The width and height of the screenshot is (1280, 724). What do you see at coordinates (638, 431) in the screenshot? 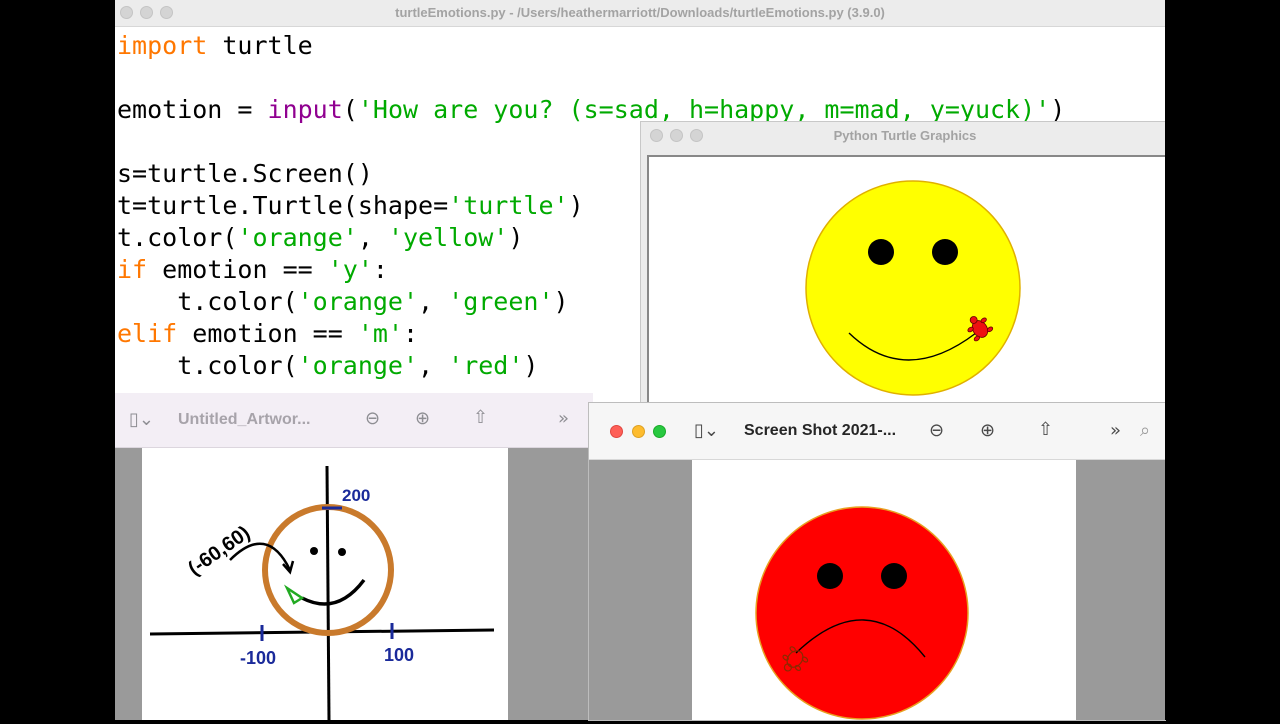
I see `minimize-button` at bounding box center [638, 431].